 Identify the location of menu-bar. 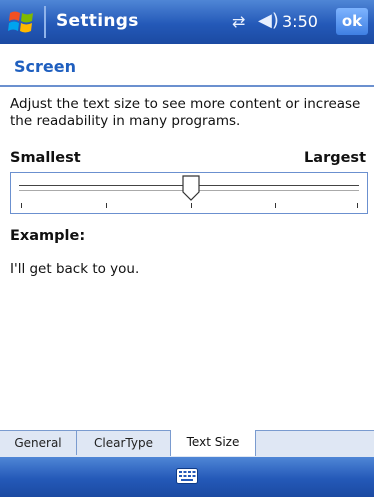
(187, 477).